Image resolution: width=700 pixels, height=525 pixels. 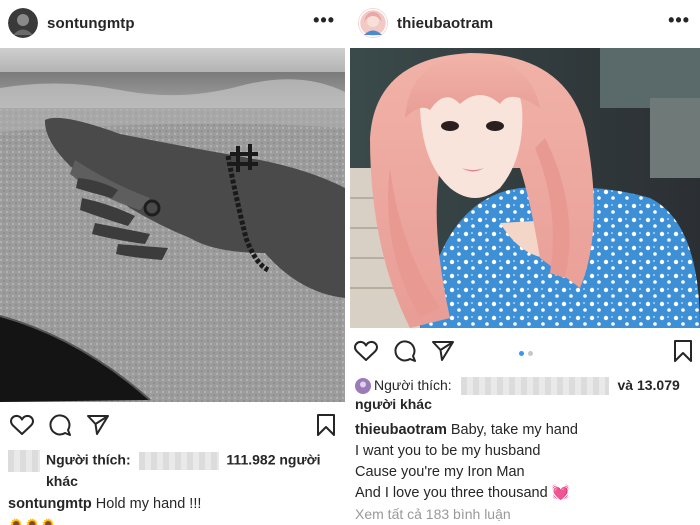 I want to click on liker-avatar-blurred, so click(x=24, y=461).